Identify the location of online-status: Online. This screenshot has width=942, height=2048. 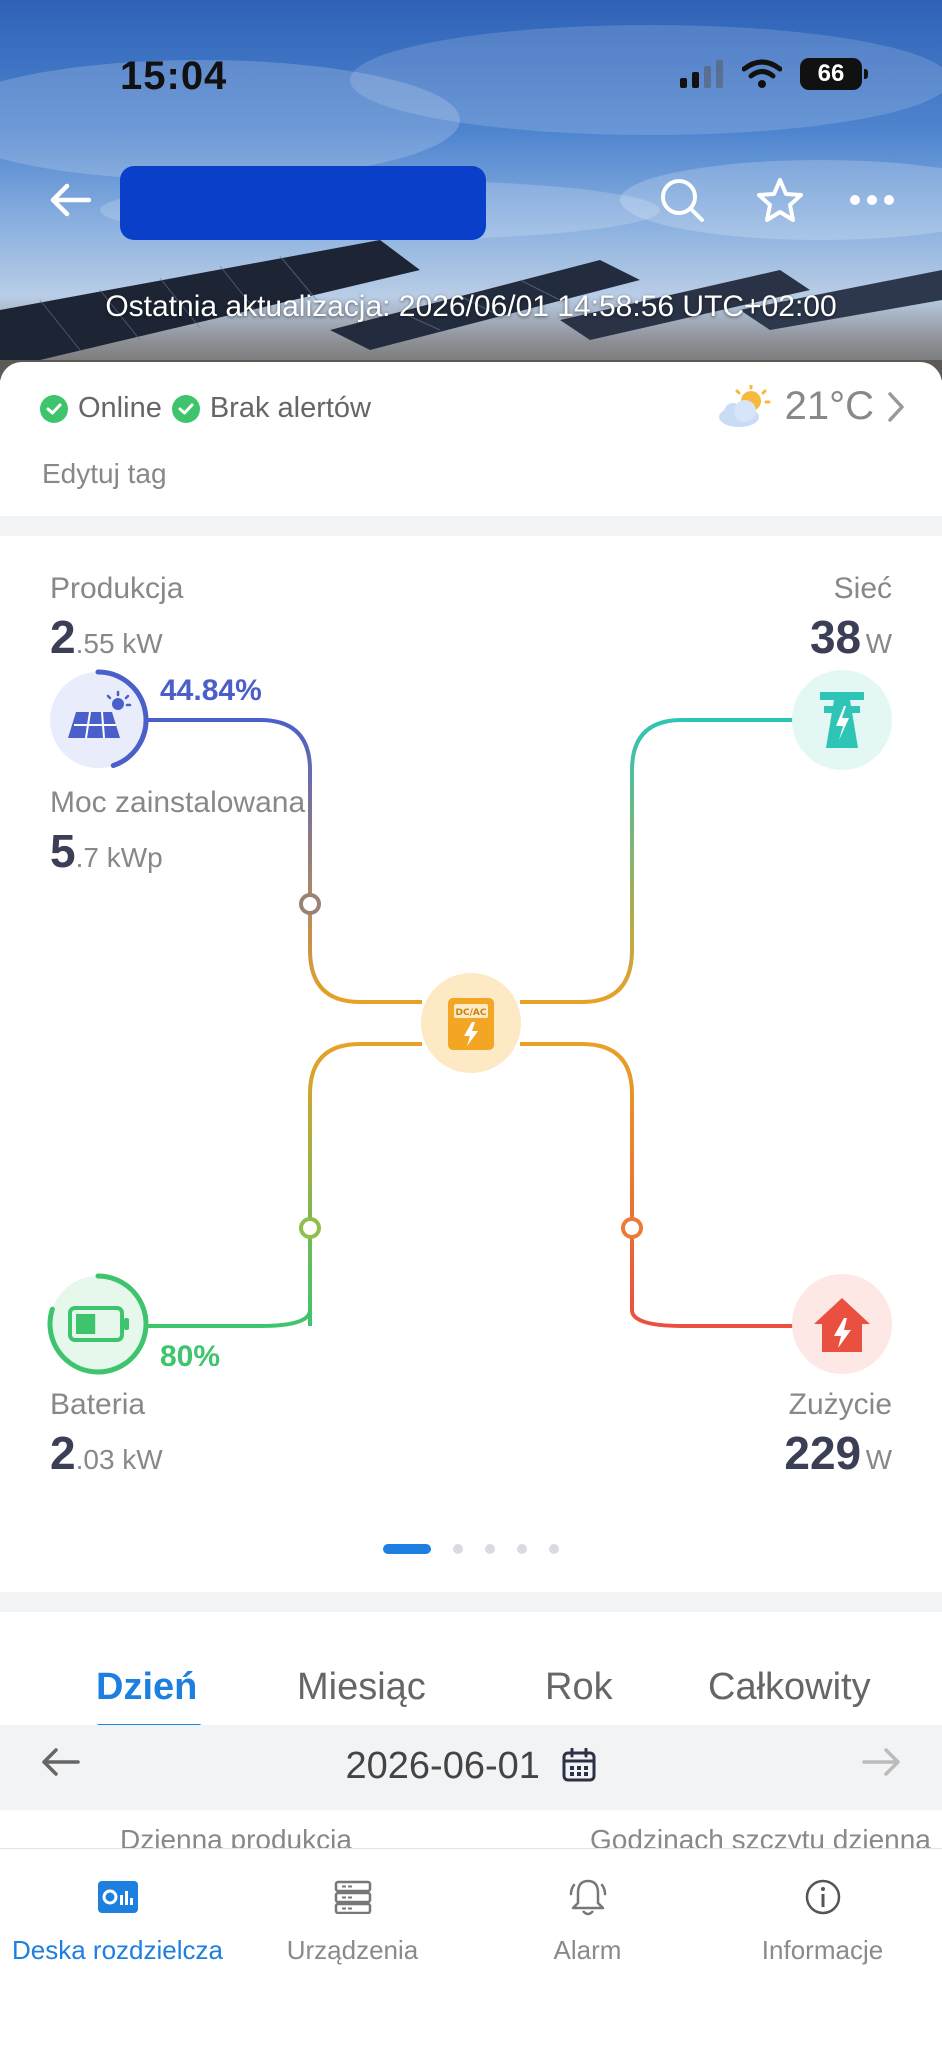
(120, 408).